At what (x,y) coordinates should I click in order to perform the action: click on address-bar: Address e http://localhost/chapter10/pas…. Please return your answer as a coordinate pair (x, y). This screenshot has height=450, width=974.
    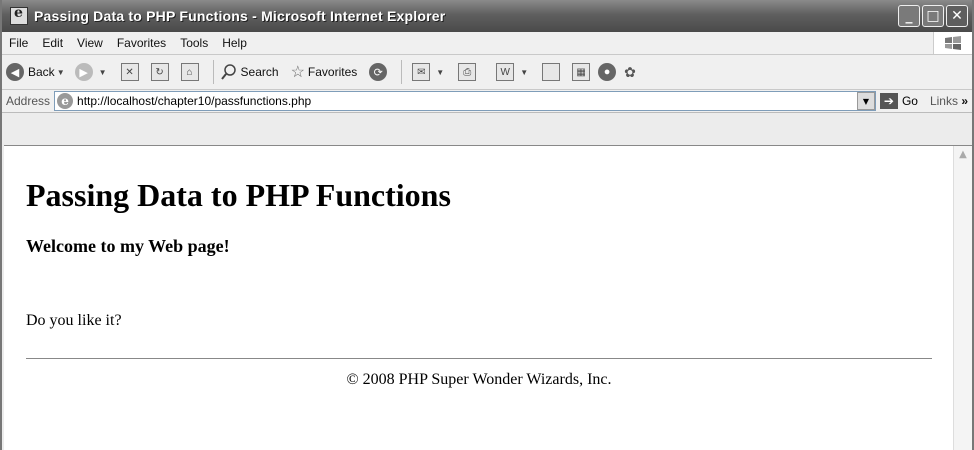
    Looking at the image, I should click on (487, 101).